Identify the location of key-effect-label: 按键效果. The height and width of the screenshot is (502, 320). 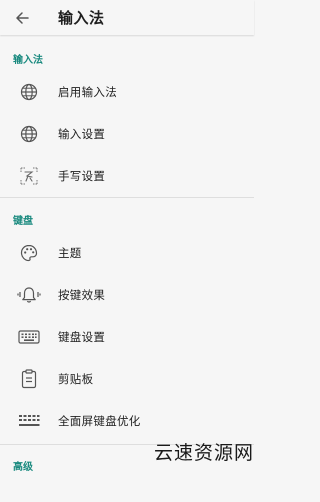
(82, 295).